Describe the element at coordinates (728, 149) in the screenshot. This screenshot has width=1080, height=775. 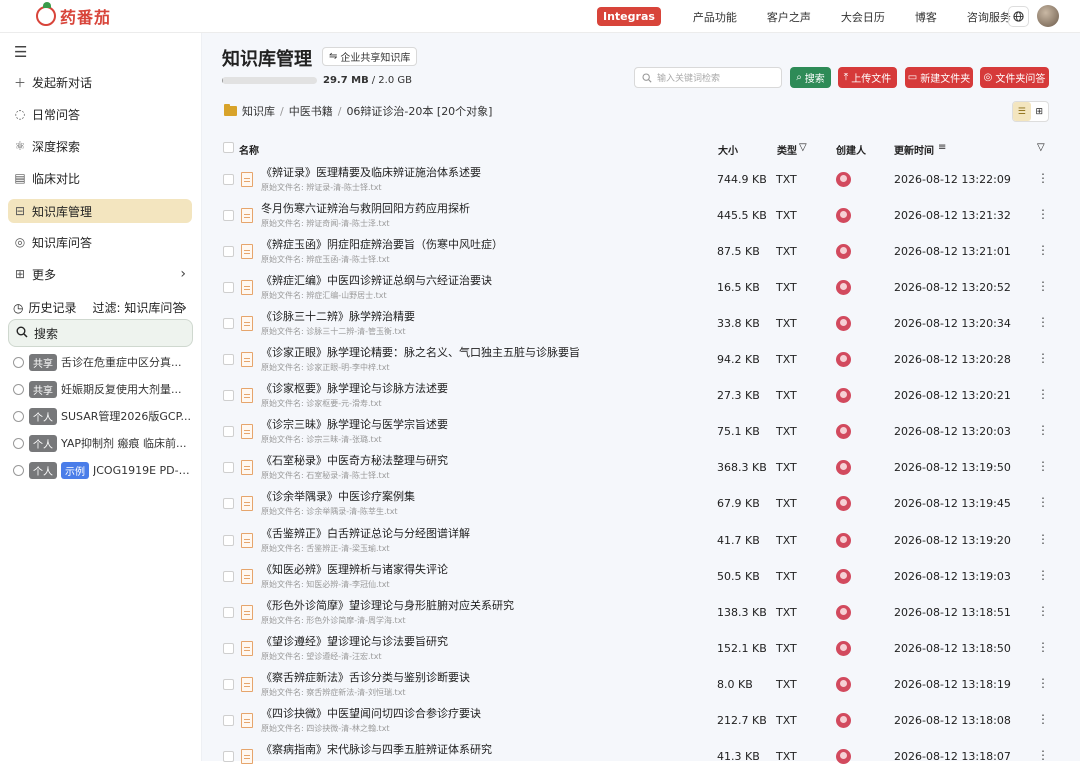
I see `column-size: 大小` at that location.